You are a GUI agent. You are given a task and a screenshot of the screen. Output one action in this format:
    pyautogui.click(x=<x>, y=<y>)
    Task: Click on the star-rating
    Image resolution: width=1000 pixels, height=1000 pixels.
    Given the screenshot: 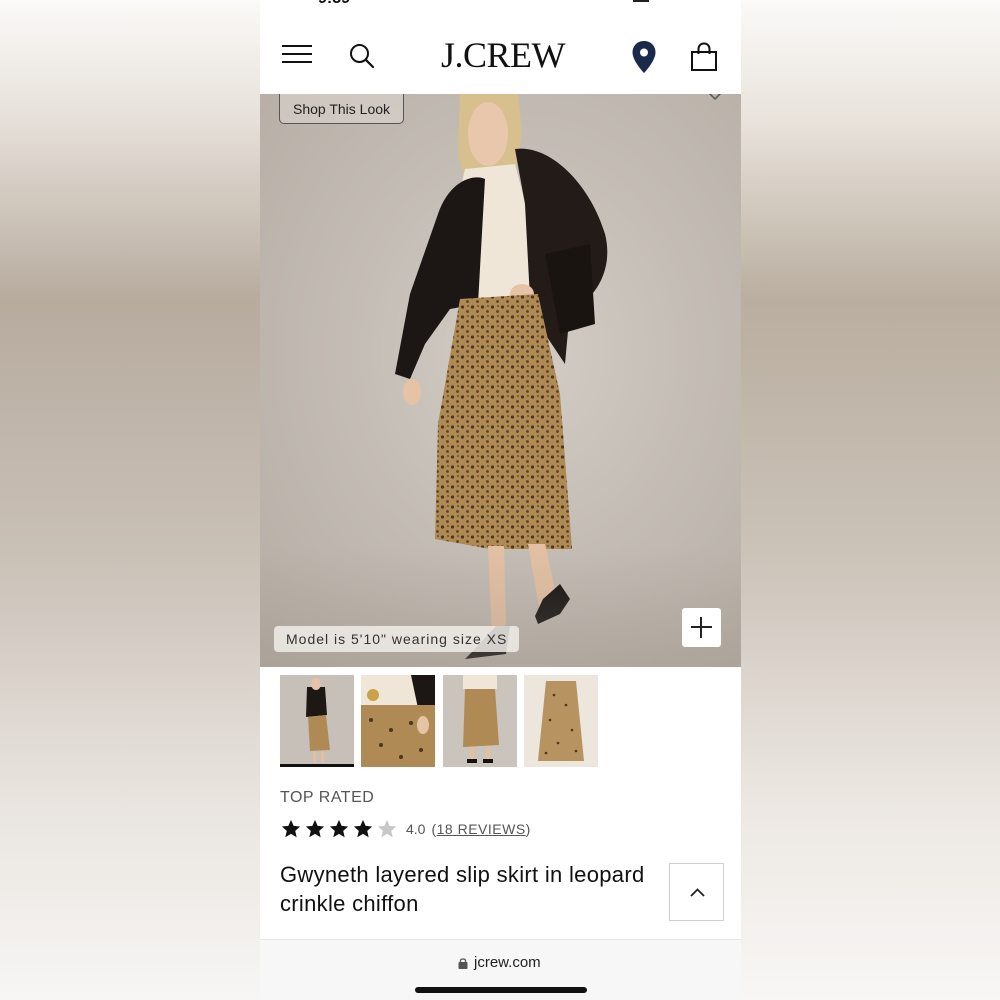 What is the action you would take?
    pyautogui.click(x=340, y=829)
    